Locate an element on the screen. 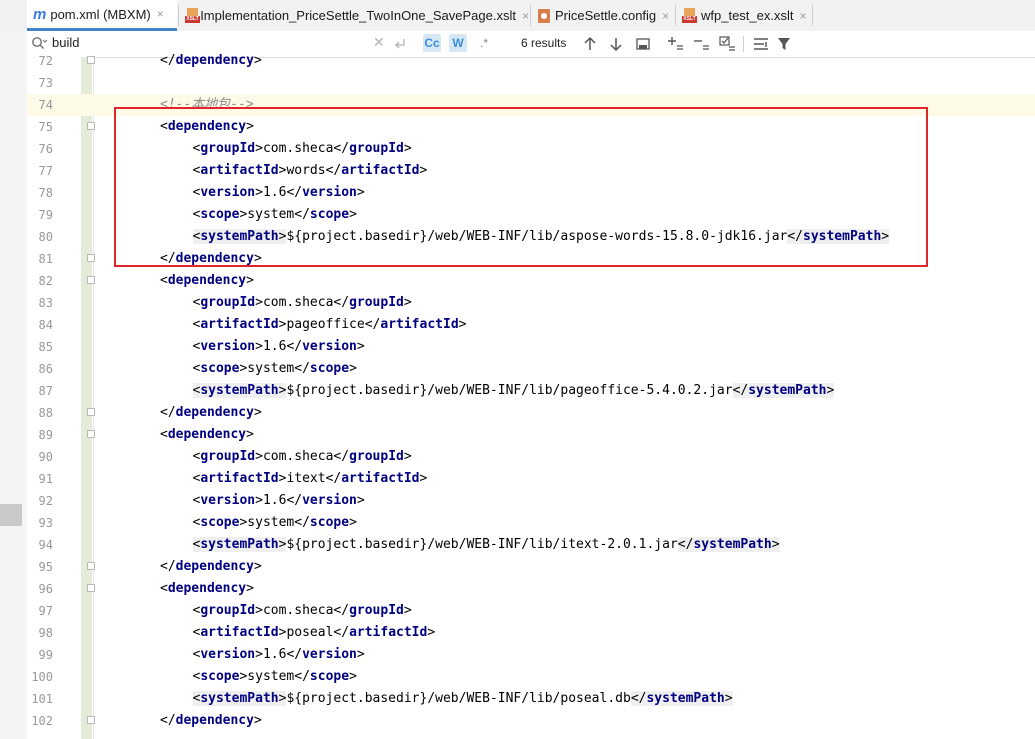  tab-wfp-test-ex-xslt: XSLT wfp_test_ex.xslt × is located at coordinates (743, 15).